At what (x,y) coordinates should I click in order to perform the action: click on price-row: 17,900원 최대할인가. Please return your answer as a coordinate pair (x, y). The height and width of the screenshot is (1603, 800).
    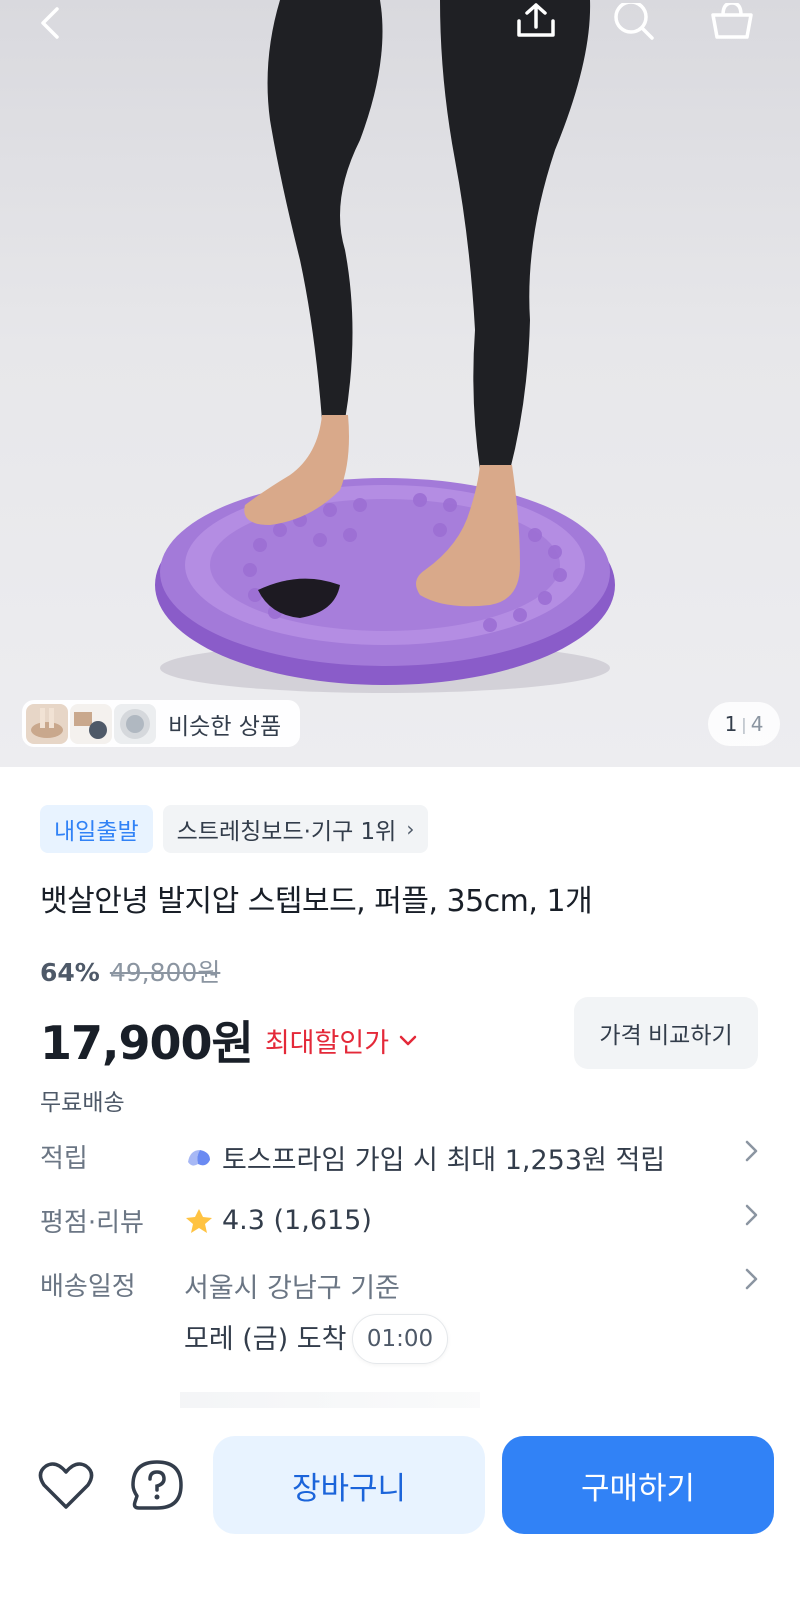
    Looking at the image, I should click on (228, 1040).